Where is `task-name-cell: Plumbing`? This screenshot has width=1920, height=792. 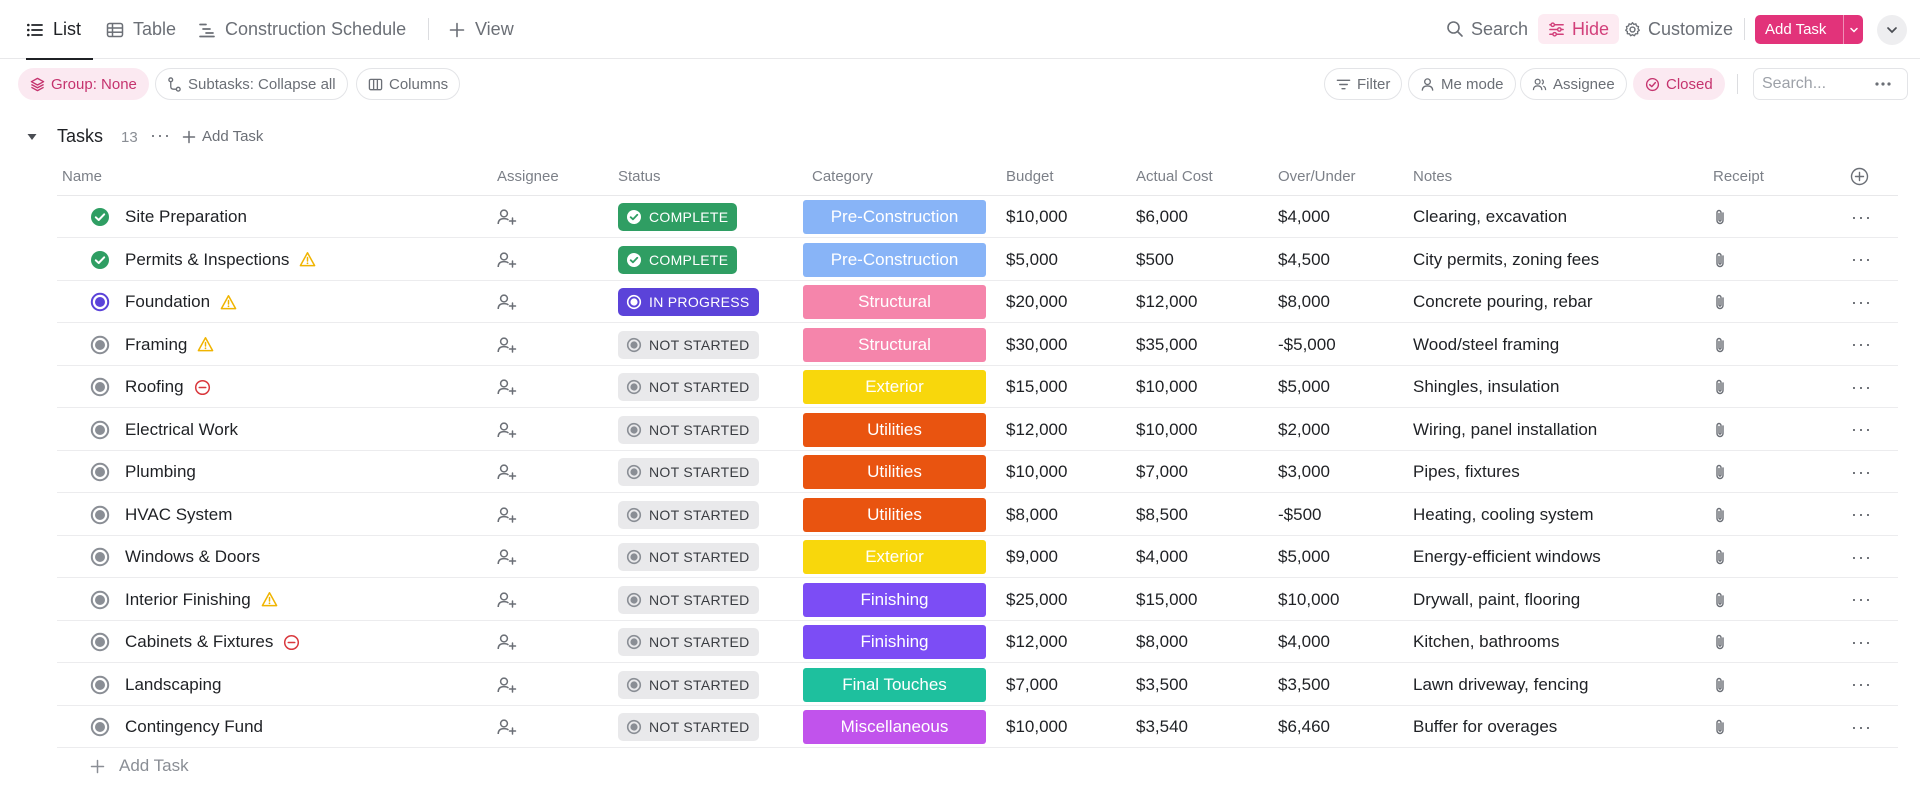 task-name-cell: Plumbing is located at coordinates (160, 472).